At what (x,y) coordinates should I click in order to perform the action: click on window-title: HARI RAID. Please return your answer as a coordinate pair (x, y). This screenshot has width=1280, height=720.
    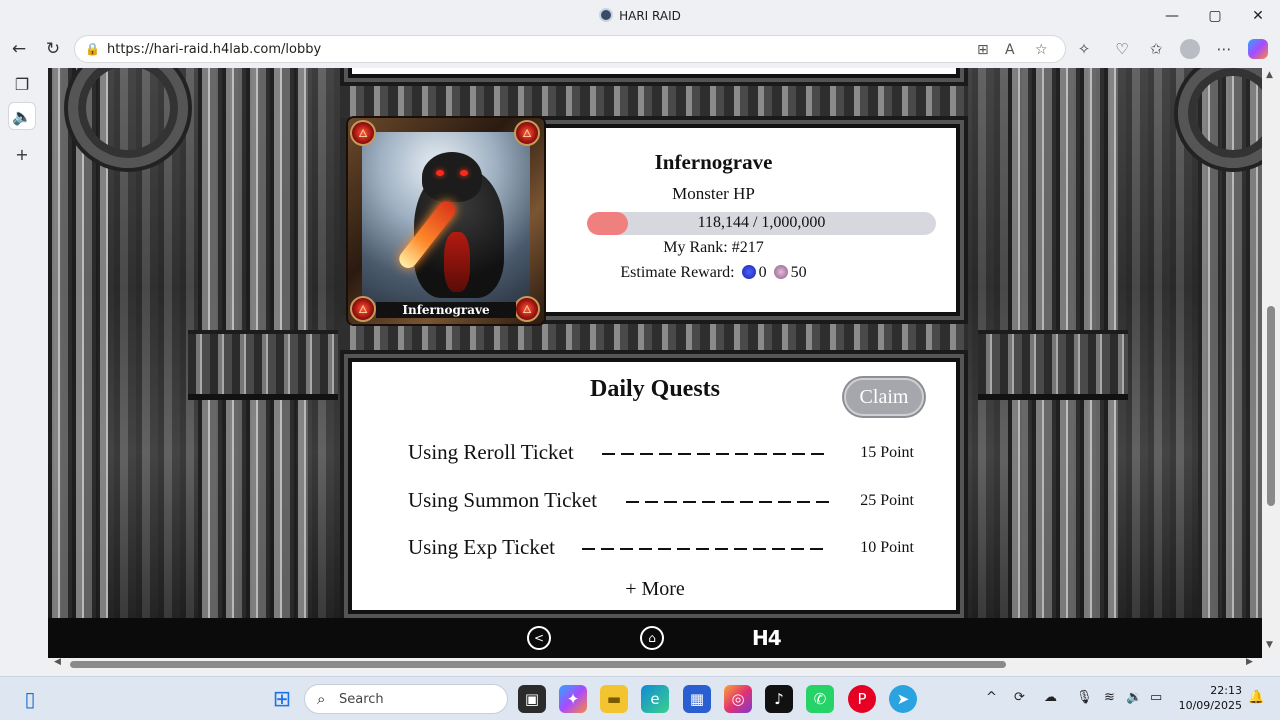
    Looking at the image, I should click on (640, 15).